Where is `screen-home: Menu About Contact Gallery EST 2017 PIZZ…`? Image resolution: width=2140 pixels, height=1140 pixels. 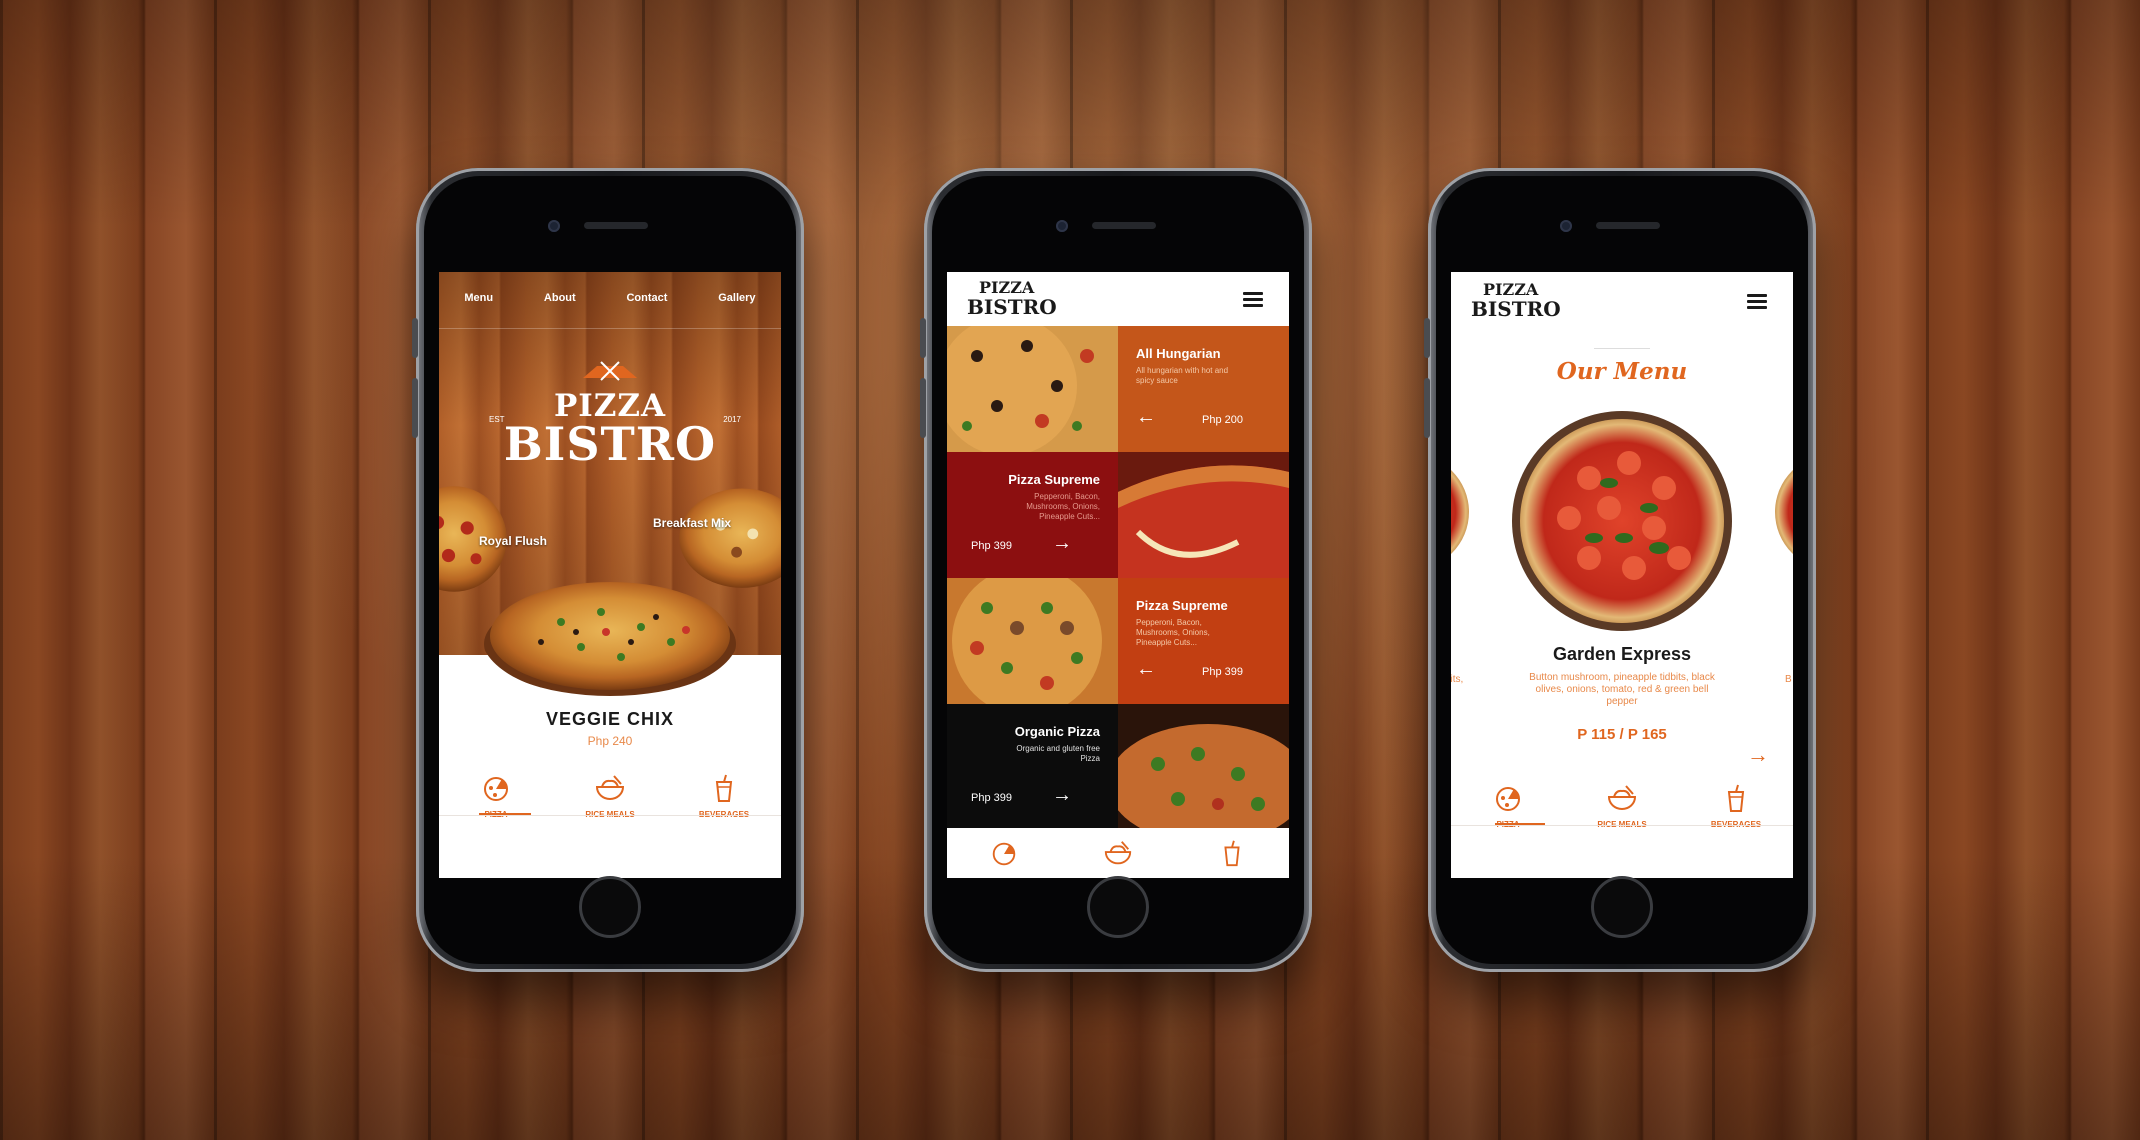 screen-home: Menu About Contact Gallery EST 2017 PIZZ… is located at coordinates (610, 575).